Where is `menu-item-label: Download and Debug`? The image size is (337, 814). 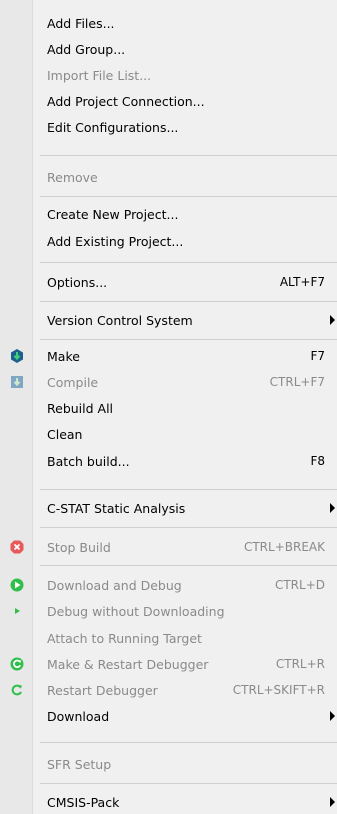
menu-item-label: Download and Debug is located at coordinates (114, 585).